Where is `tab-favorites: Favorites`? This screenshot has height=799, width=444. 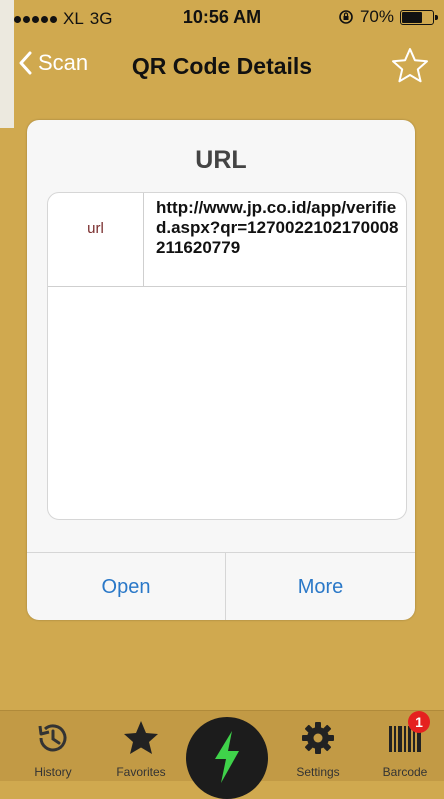 tab-favorites: Favorites is located at coordinates (141, 748).